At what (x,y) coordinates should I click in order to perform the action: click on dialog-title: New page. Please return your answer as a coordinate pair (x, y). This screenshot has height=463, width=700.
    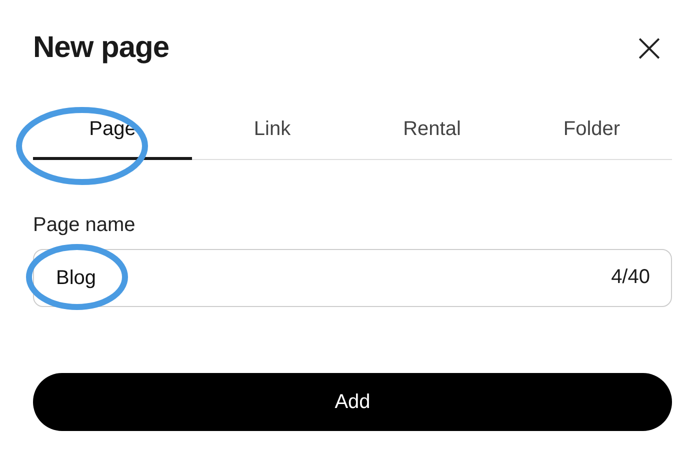
    Looking at the image, I should click on (101, 48).